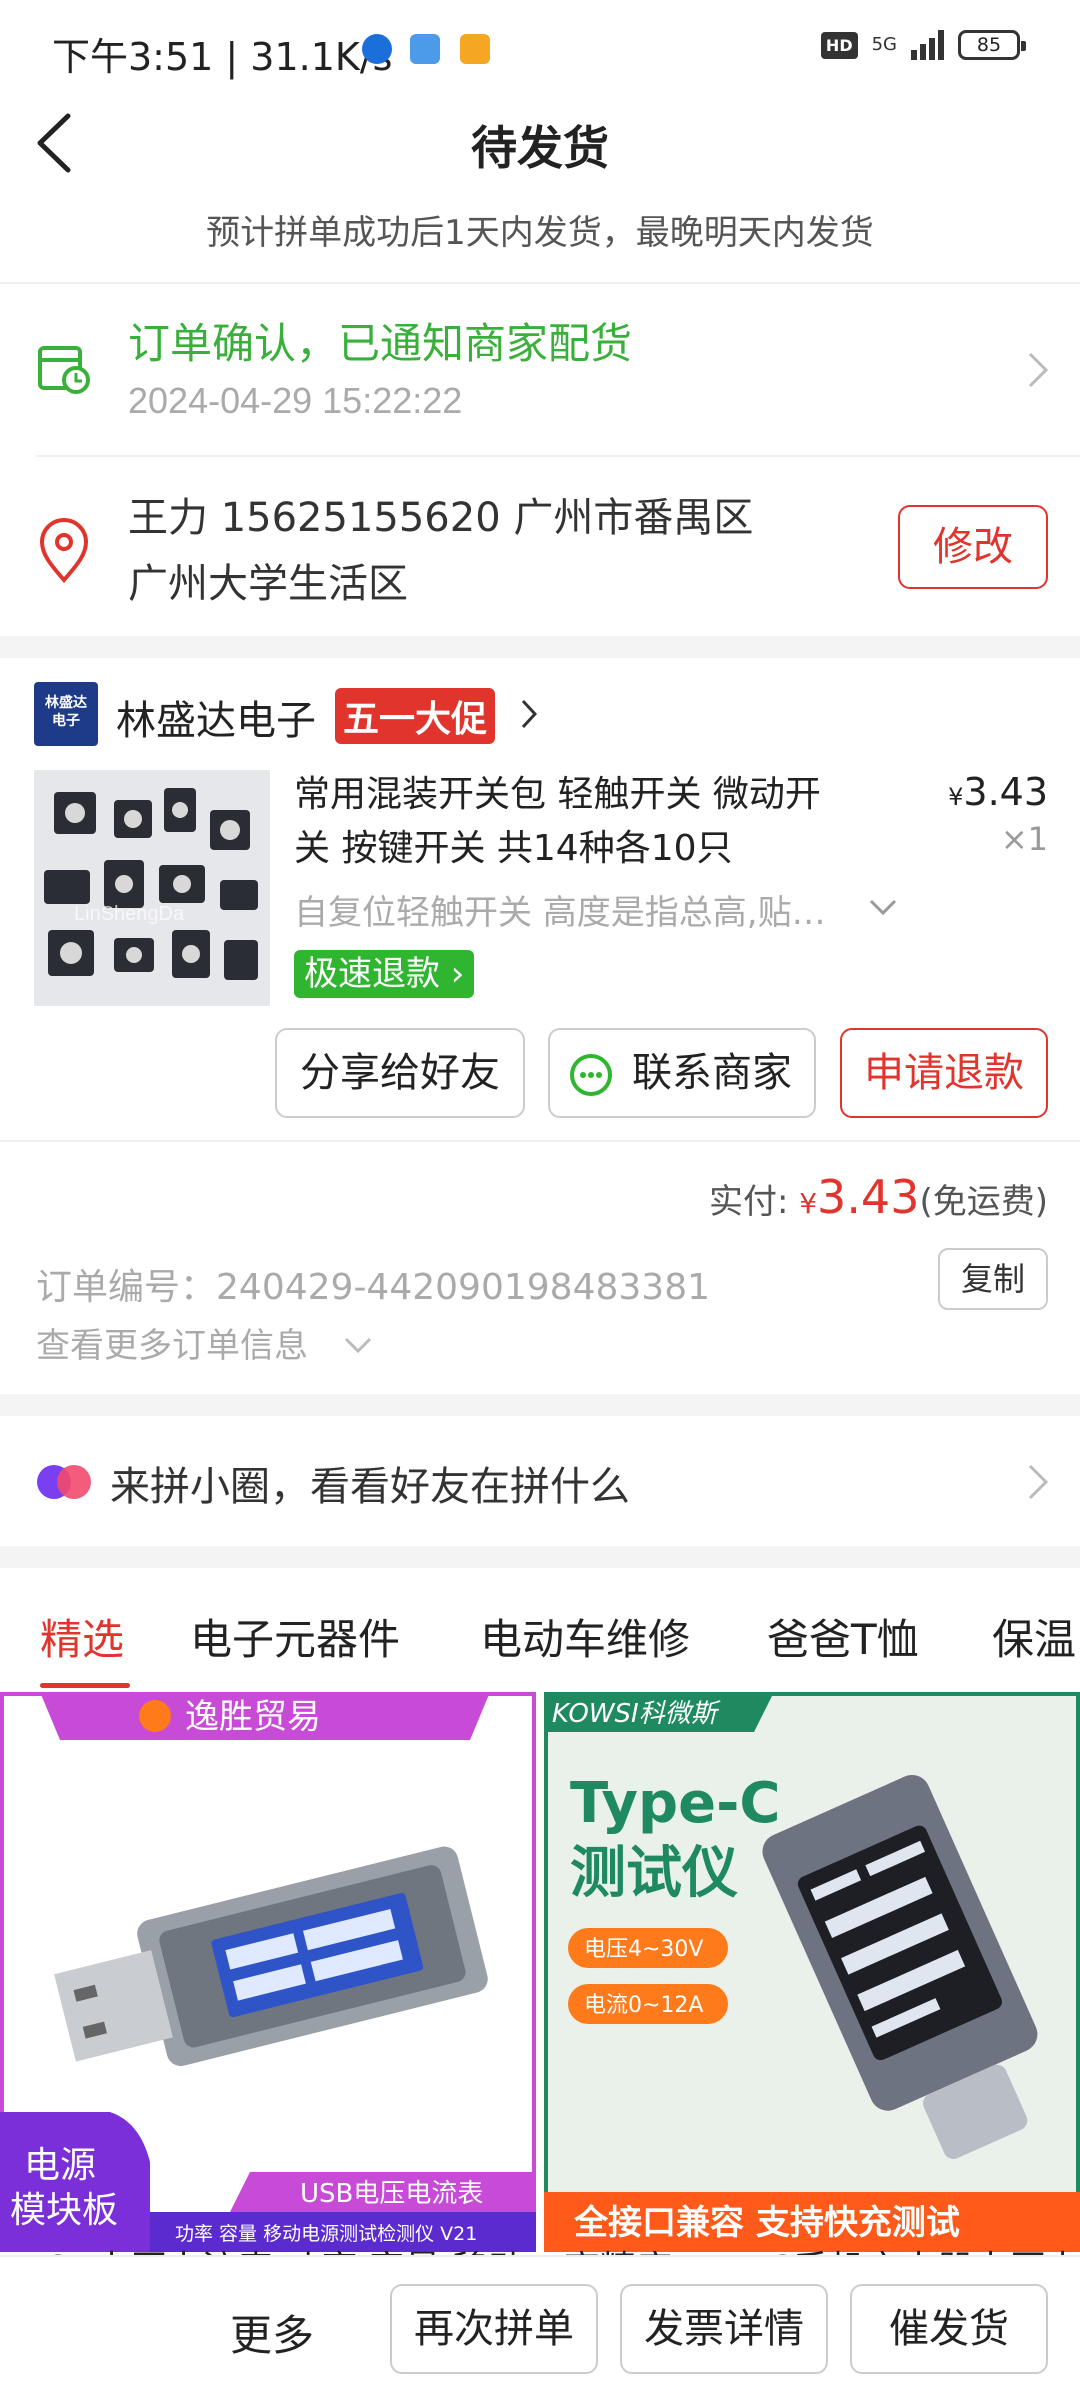 This screenshot has width=1080, height=2400. I want to click on regroup-button: 再次拼单, so click(494, 2329).